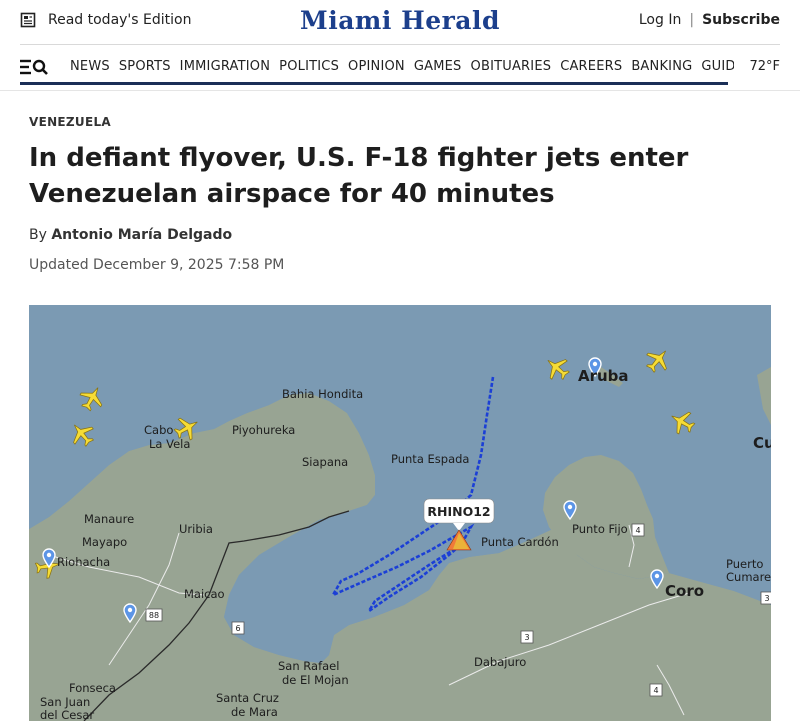 Image resolution: width=800 pixels, height=721 pixels. What do you see at coordinates (315, 680) in the screenshot?
I see `place-label: de El Mojan` at bounding box center [315, 680].